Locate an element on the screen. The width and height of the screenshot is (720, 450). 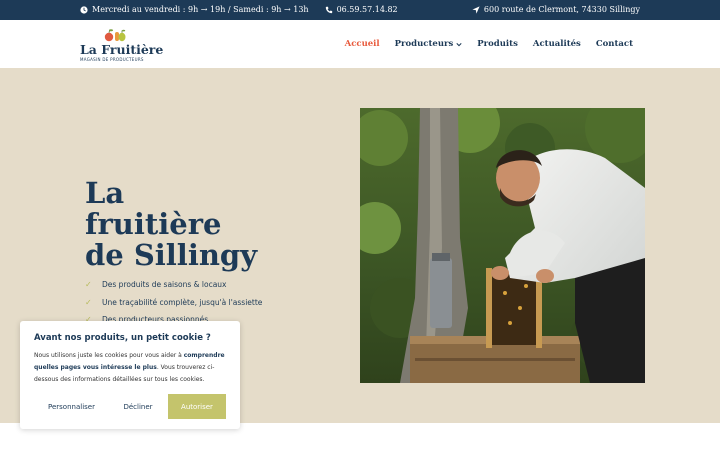
nav-item-contact: Contact is located at coordinates (614, 44).